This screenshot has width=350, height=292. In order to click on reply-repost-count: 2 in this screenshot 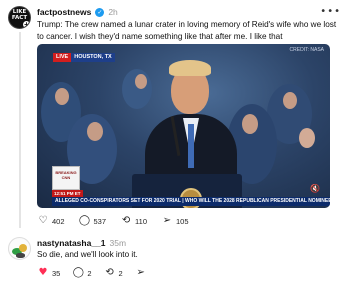, I will do `click(120, 273)`.